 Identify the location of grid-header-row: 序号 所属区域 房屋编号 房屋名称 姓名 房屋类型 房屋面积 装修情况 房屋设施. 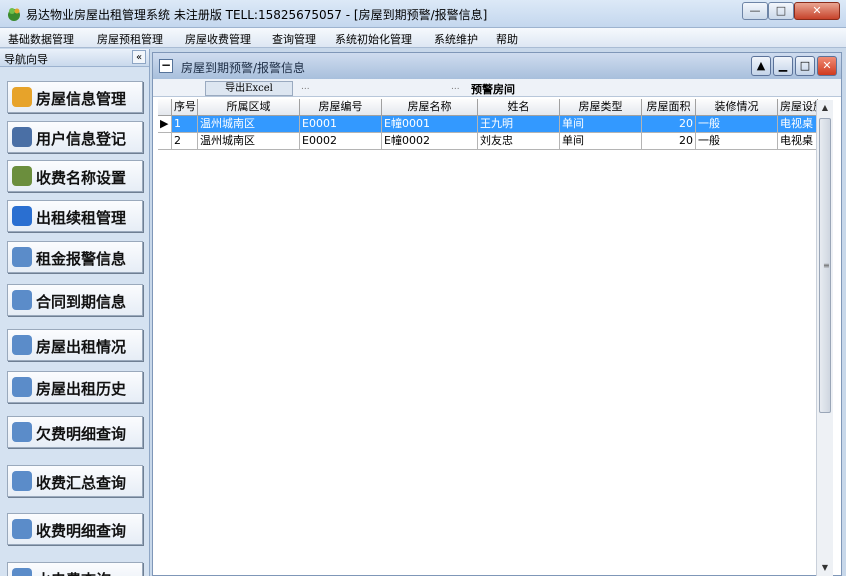
(488, 107).